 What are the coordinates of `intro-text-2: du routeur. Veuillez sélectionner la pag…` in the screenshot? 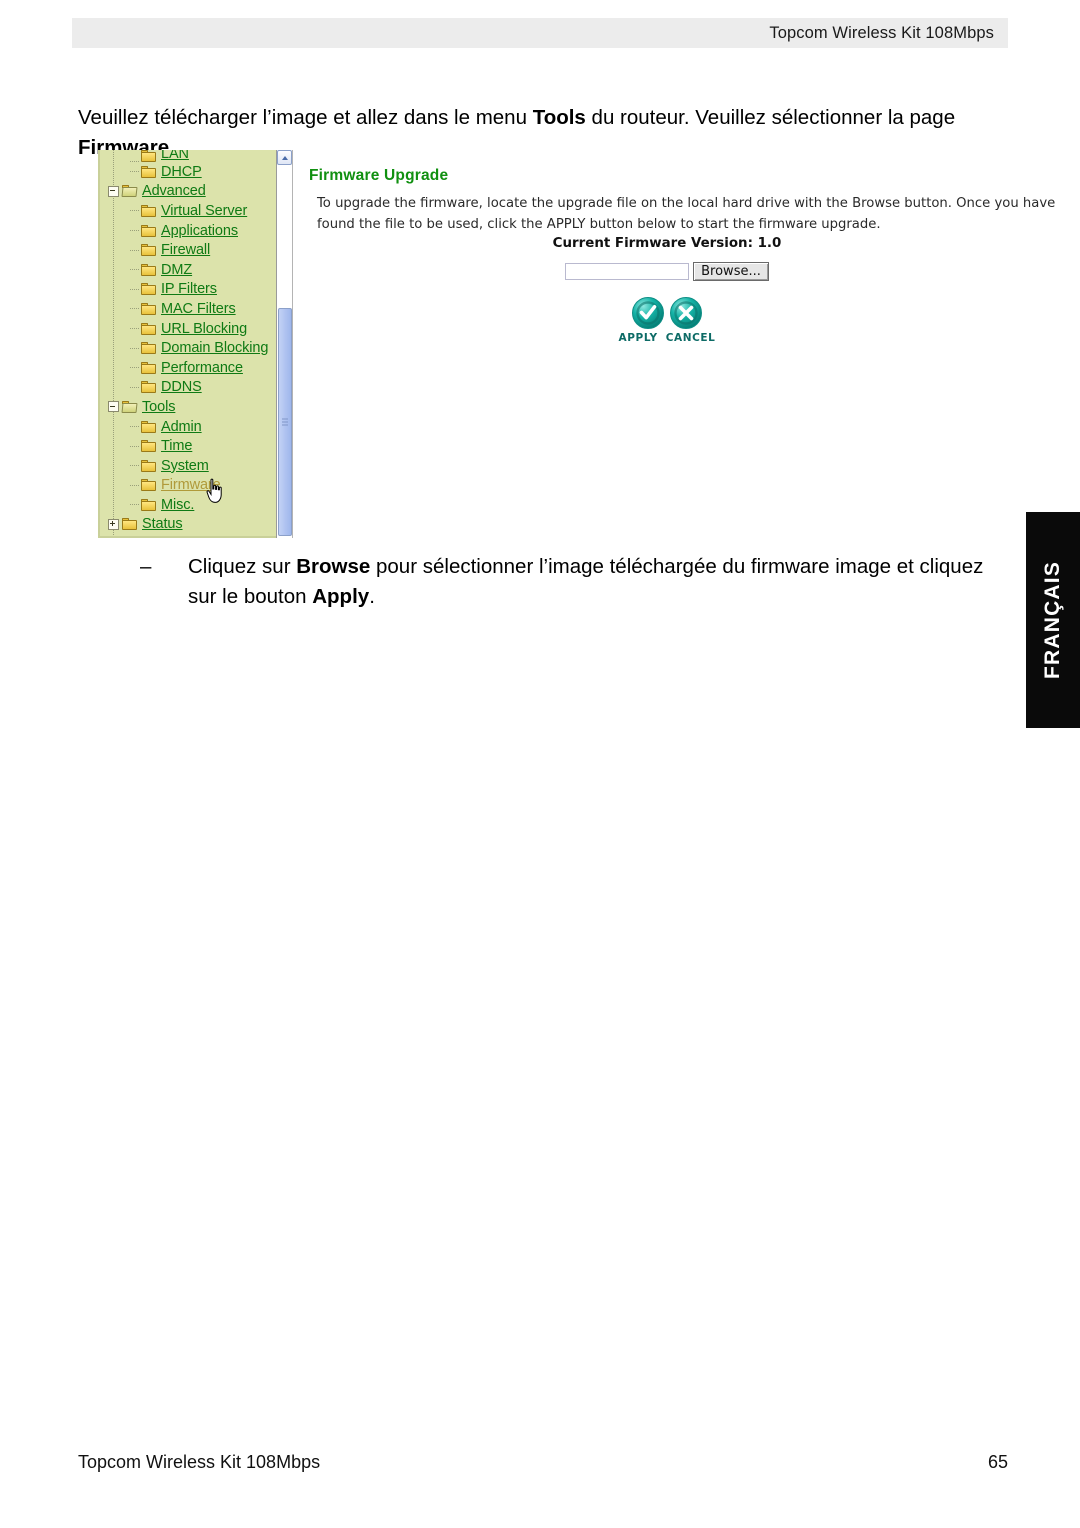 It's located at (770, 117).